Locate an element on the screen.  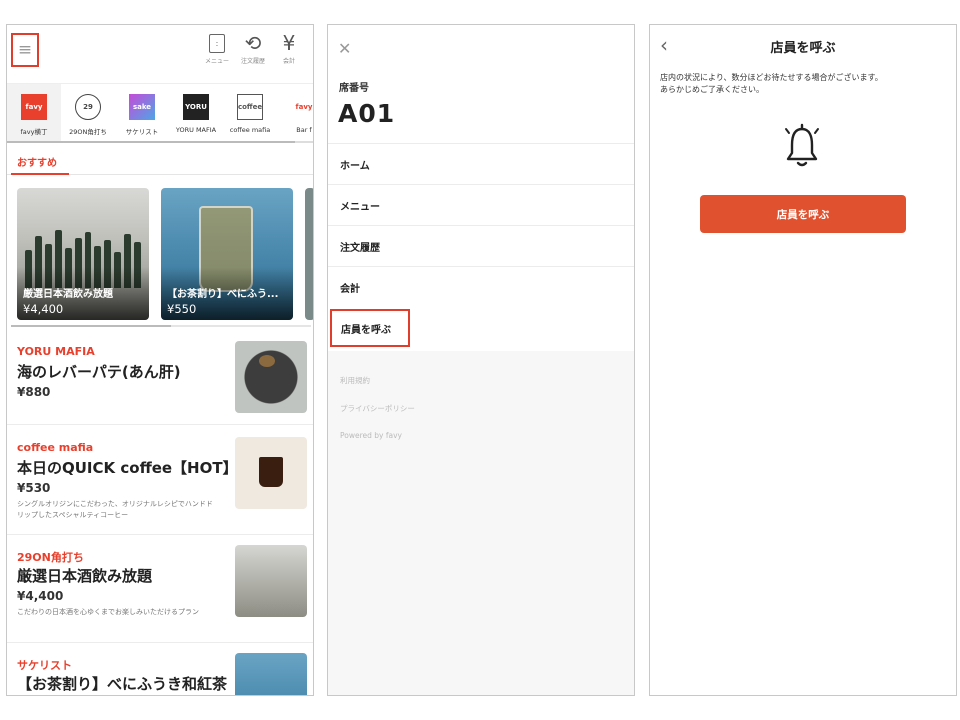
nav-item-checkout: 会計 is located at coordinates (481, 286).